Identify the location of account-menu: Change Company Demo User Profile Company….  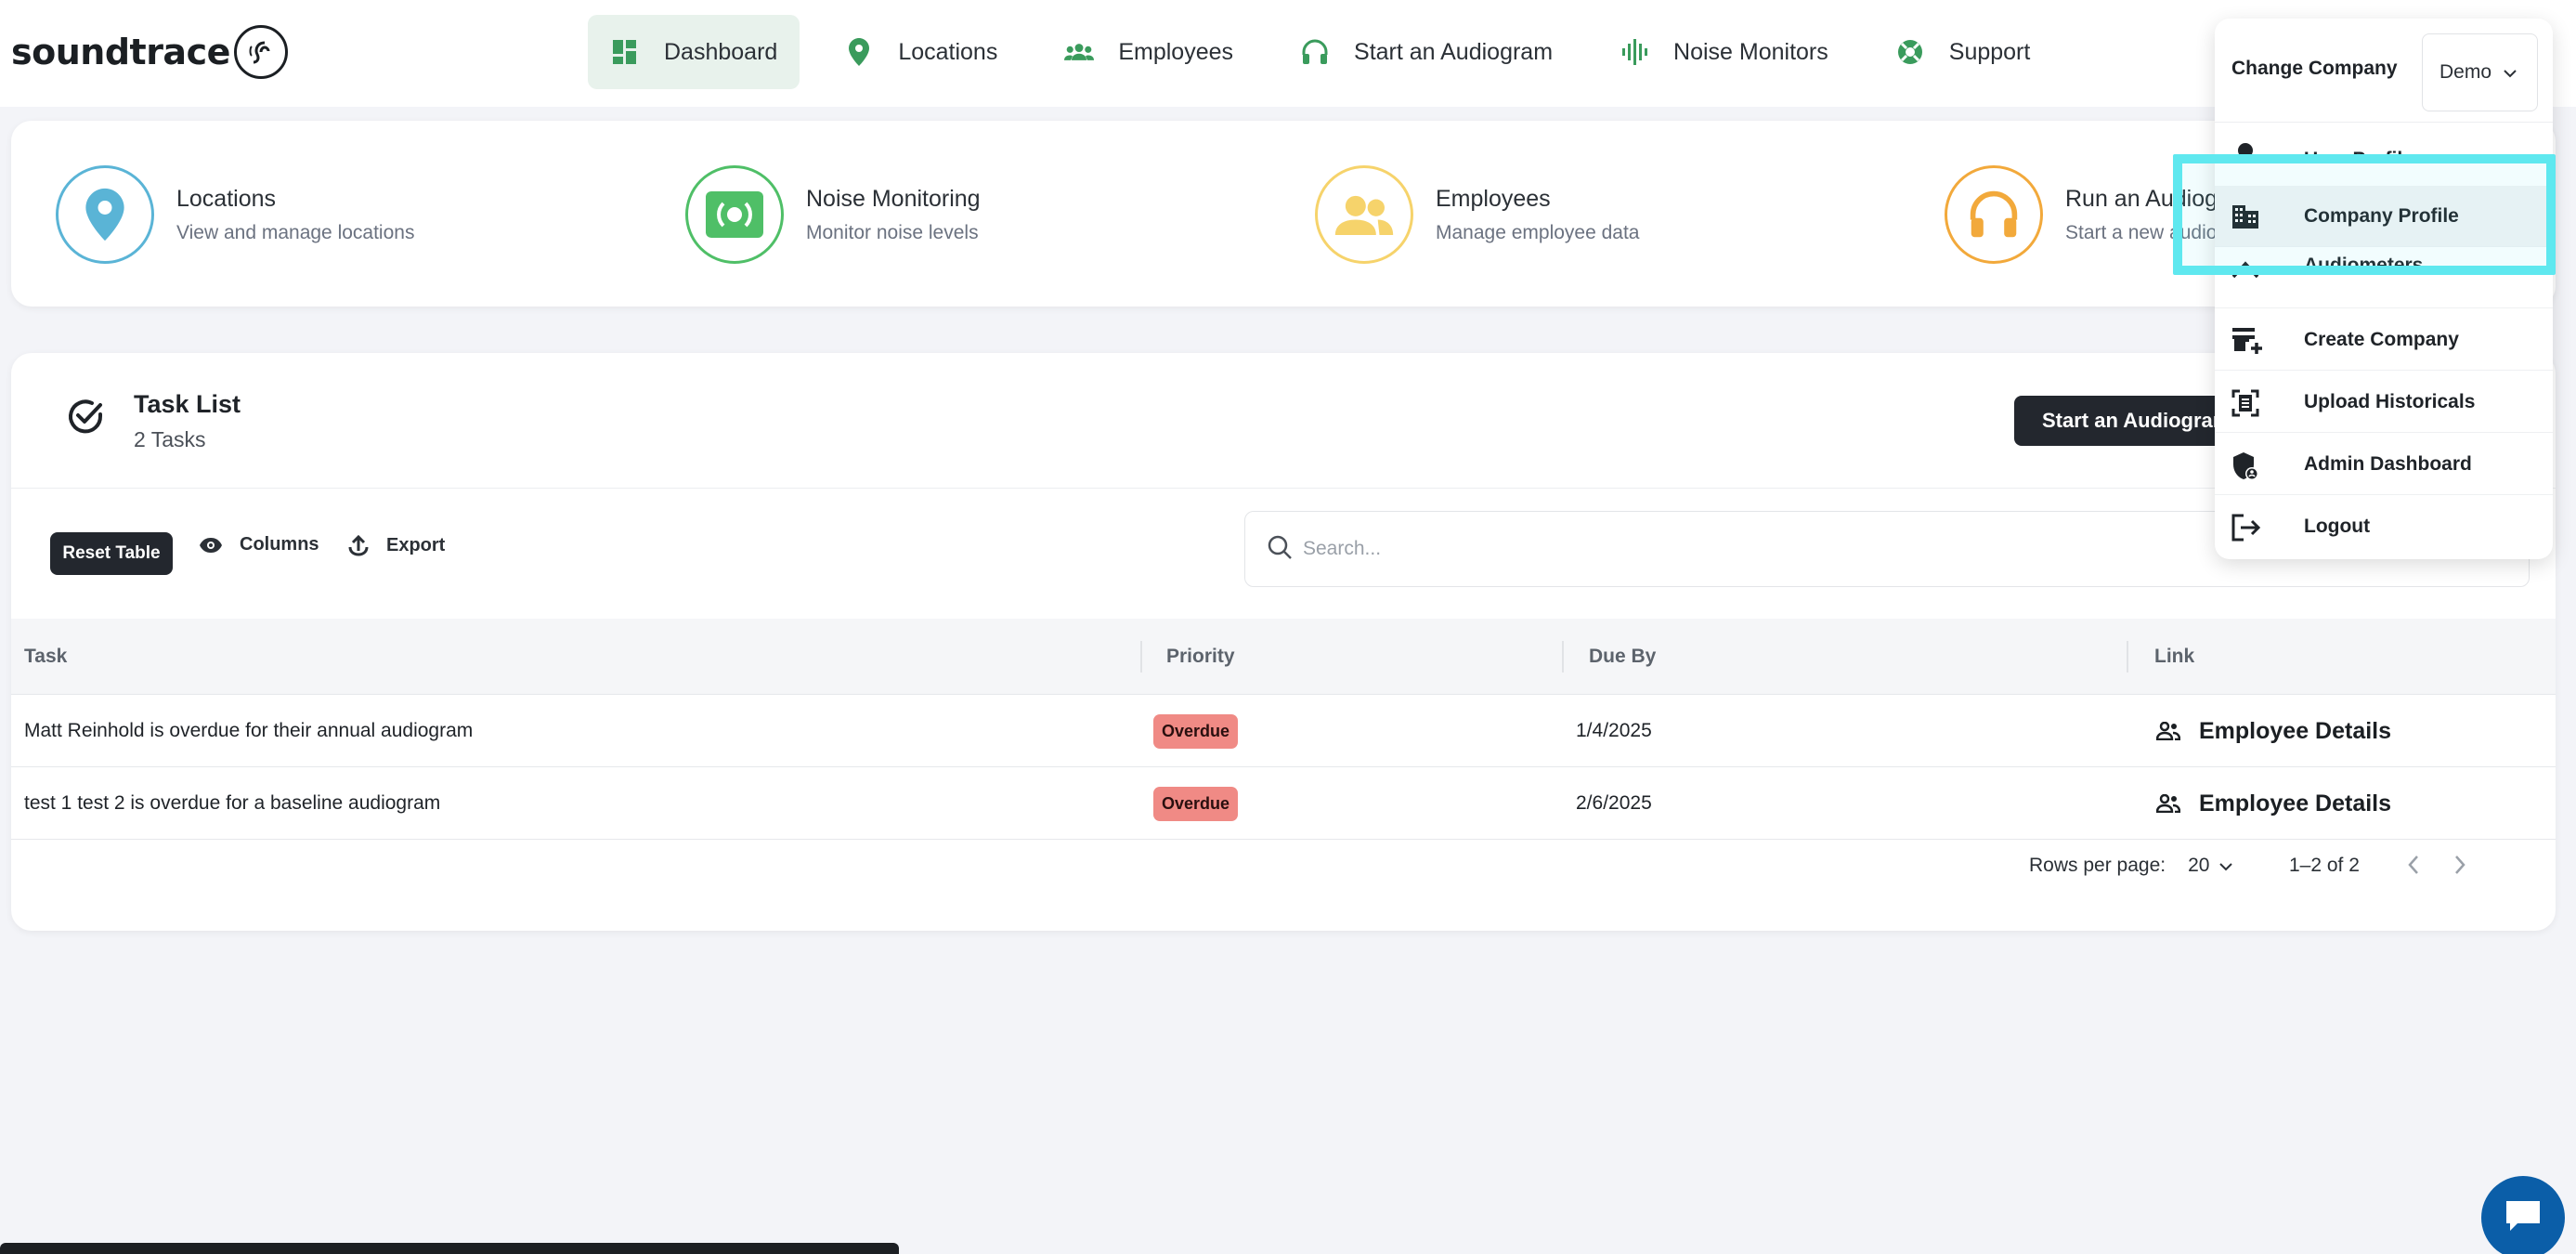
(2384, 289).